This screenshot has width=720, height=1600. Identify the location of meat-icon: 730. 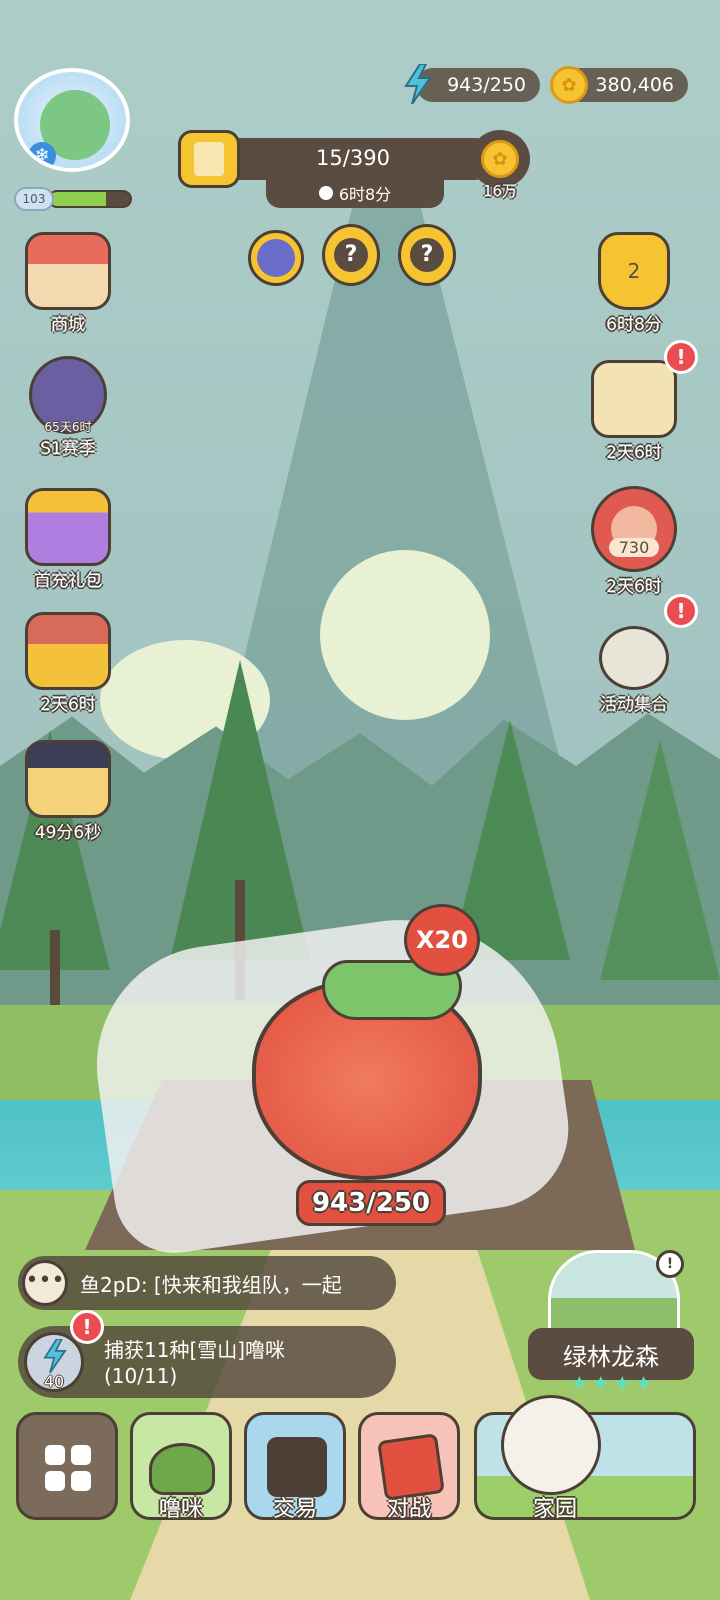
(634, 529).